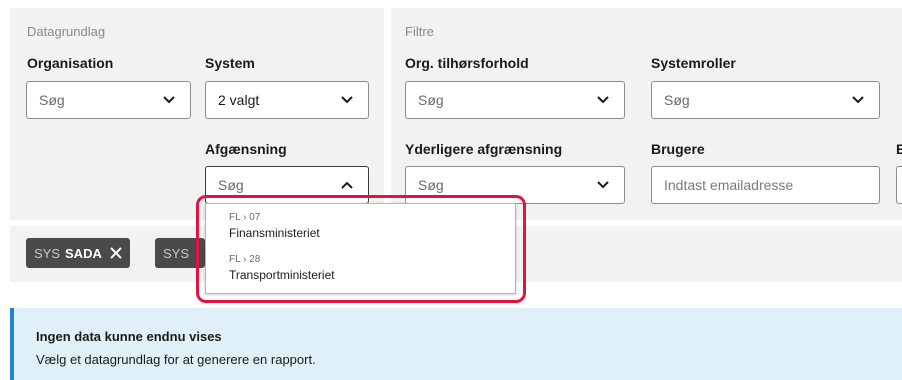 This screenshot has height=380, width=902. I want to click on dropdown-option: FL › 28 Transportministeriet, so click(282, 268).